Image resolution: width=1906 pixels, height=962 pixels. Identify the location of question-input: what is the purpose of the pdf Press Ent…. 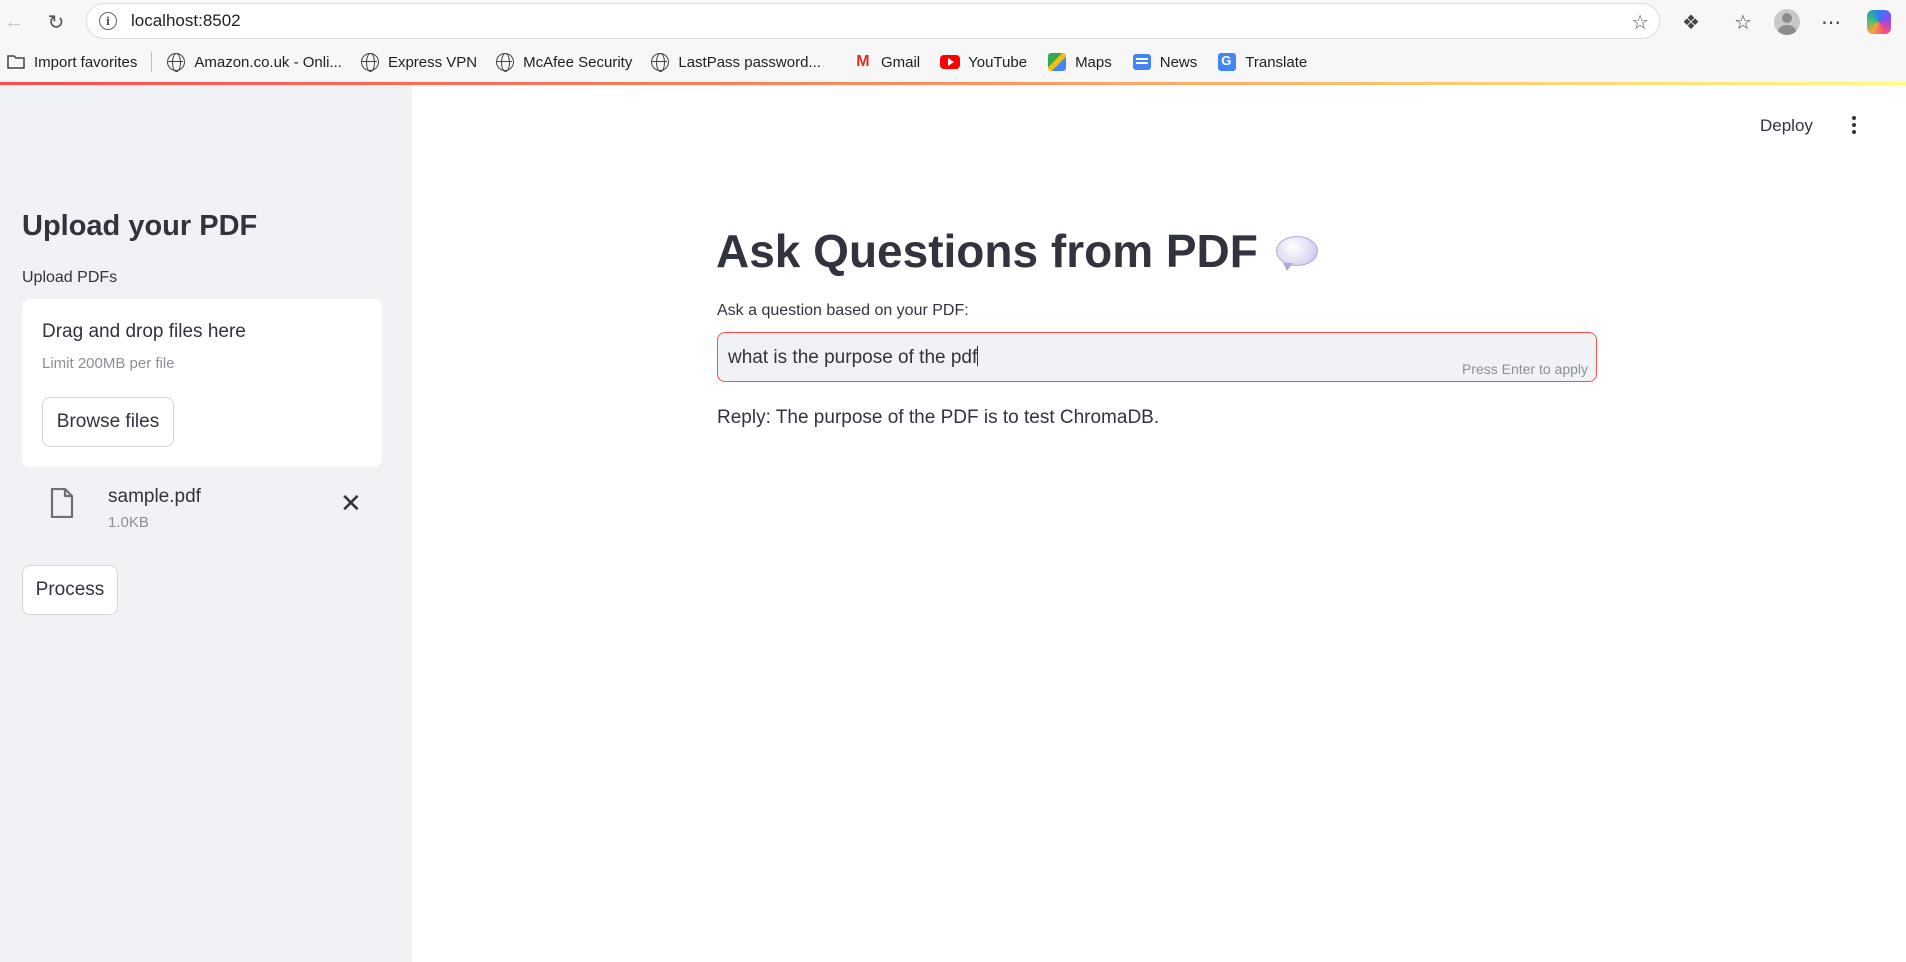
(1157, 357).